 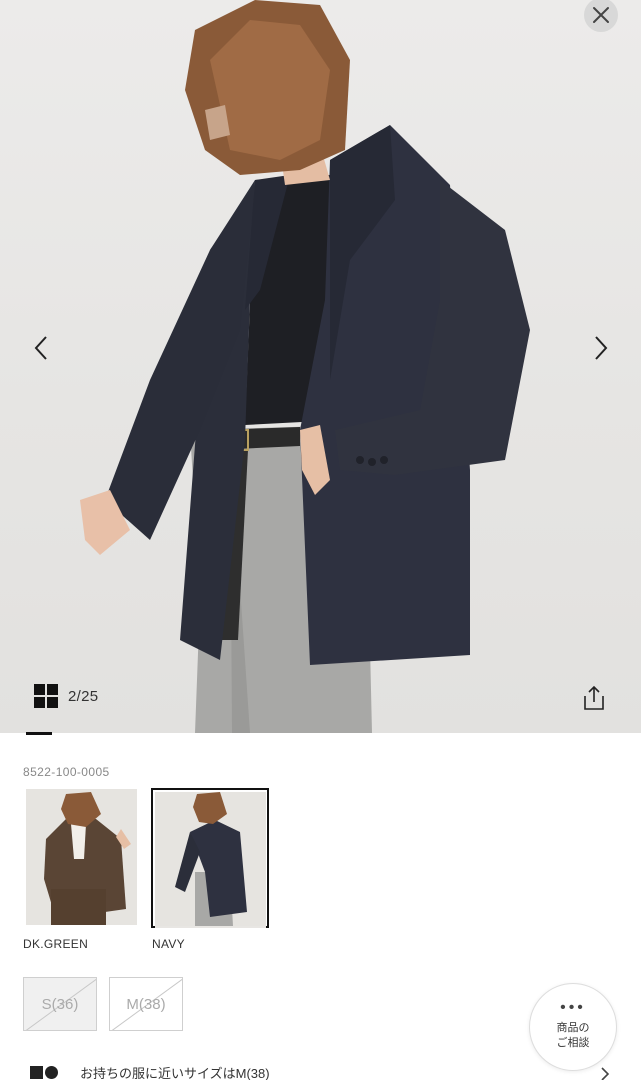 I want to click on color-swatch-navy, so click(x=210, y=858).